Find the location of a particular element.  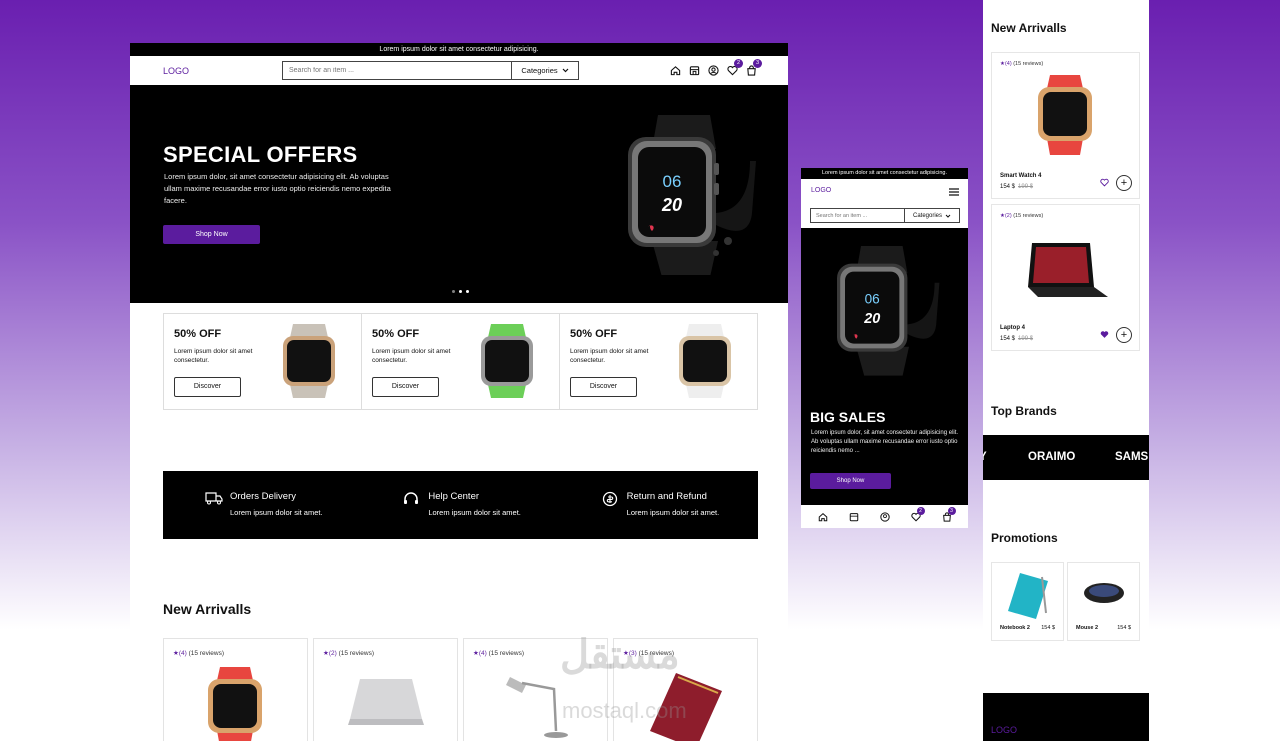

shop-now-button: Shop Now is located at coordinates (211, 234).